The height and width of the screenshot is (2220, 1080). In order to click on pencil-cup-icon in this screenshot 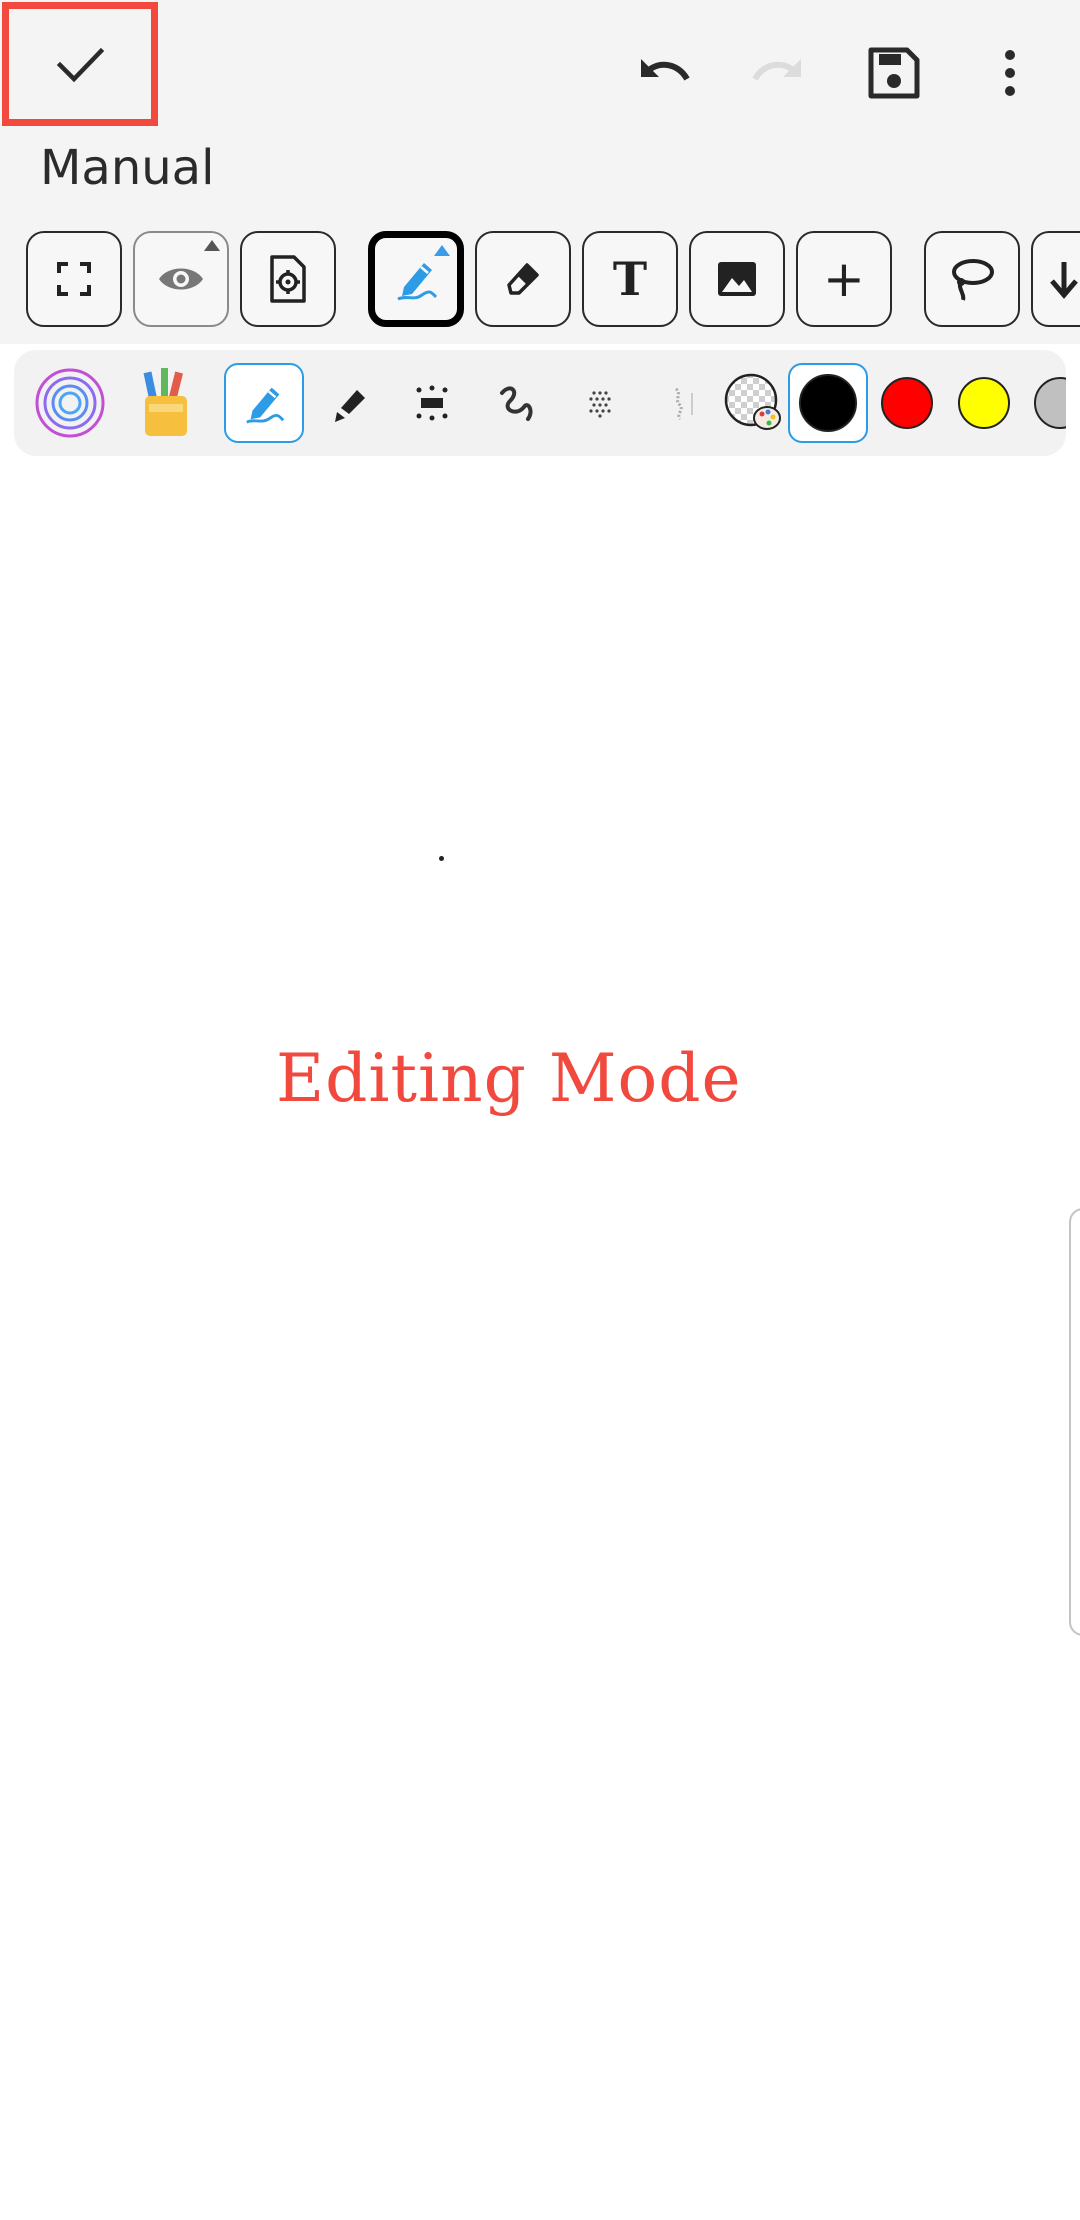, I will do `click(165, 402)`.